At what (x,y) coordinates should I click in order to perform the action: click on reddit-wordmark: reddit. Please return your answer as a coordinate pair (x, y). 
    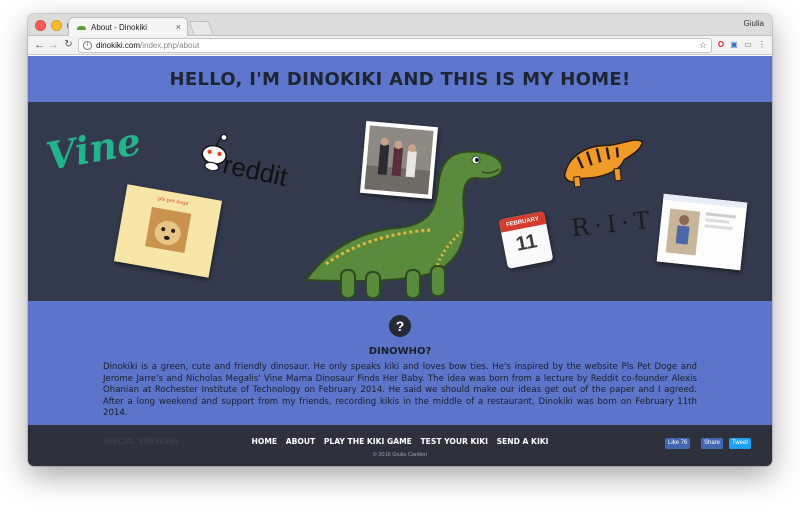
    Looking at the image, I should click on (255, 171).